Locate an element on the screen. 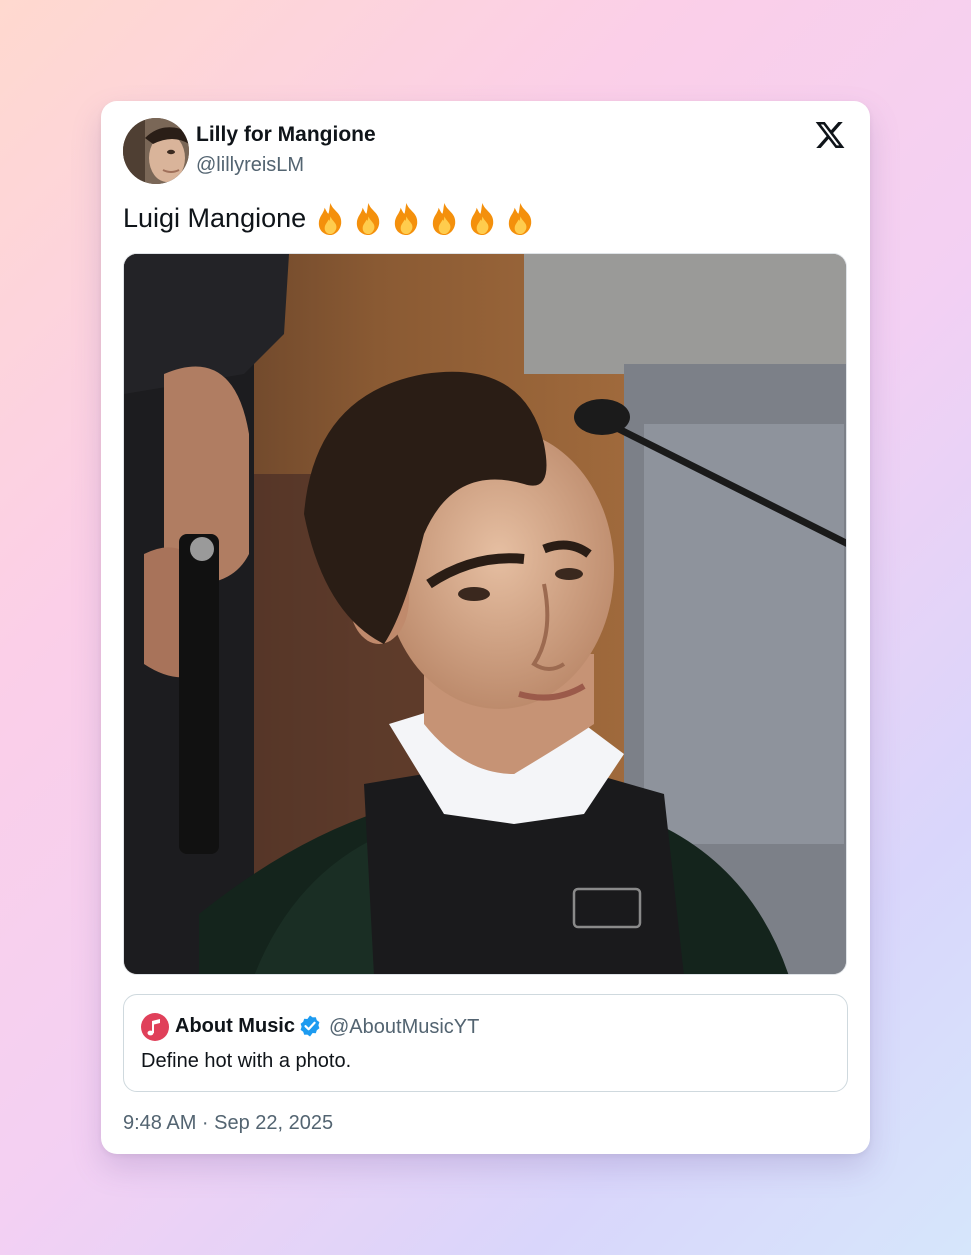  tweet-text-row: Luigi Mangione is located at coordinates (330, 218).